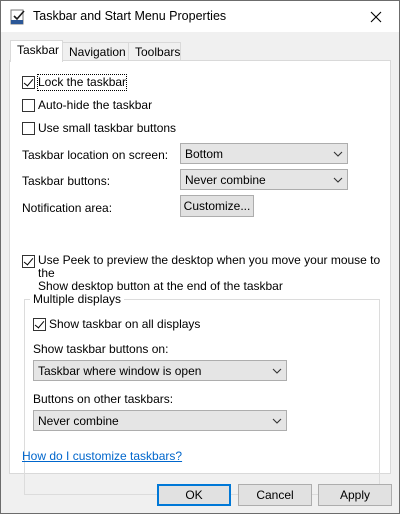  I want to click on auto-hide-option: Auto-hide the taskbar, so click(87, 105).